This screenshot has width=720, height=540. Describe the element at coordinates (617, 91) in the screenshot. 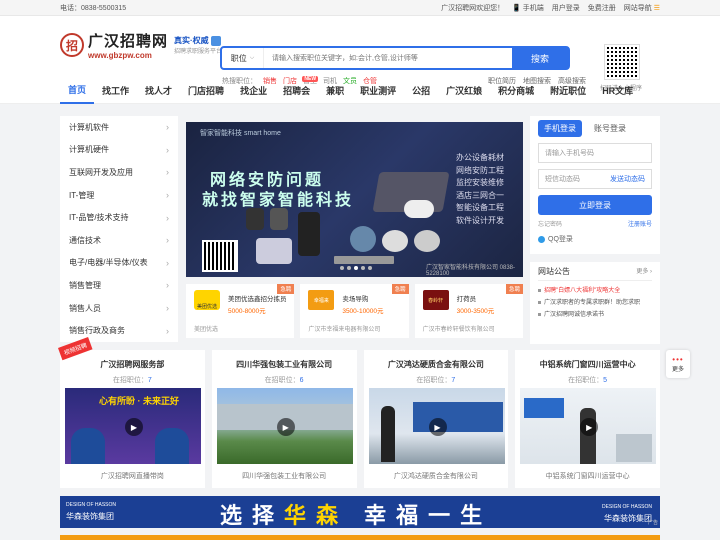

I see `nav-item-hr-library: HR文库` at that location.